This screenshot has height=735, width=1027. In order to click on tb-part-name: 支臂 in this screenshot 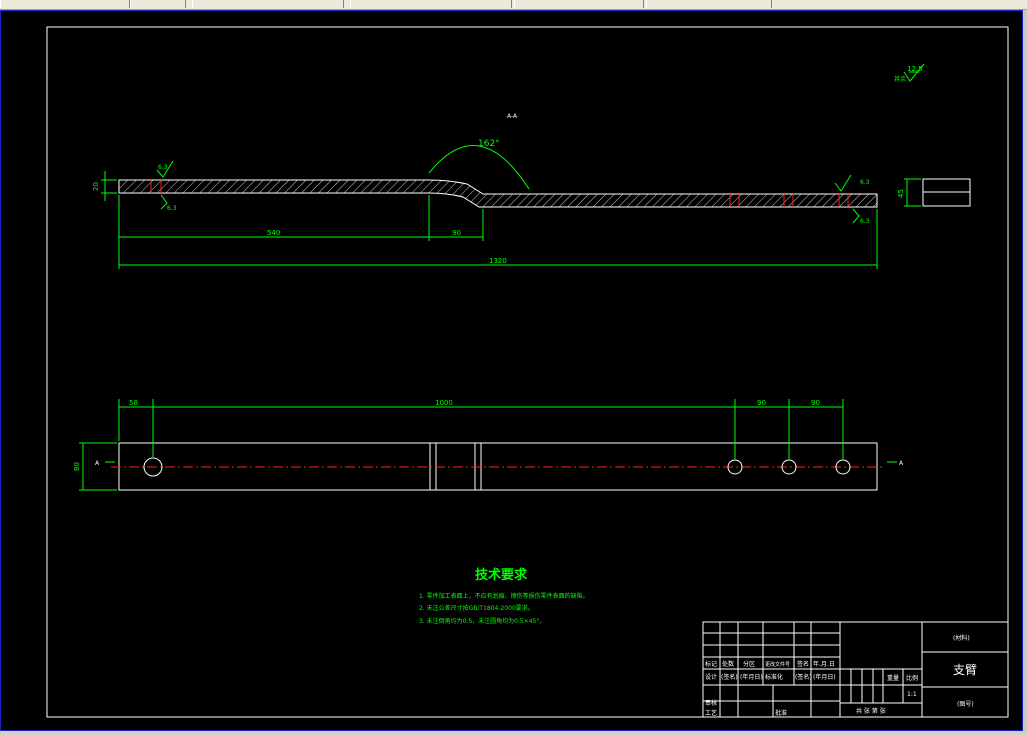, I will do `click(965, 670)`.